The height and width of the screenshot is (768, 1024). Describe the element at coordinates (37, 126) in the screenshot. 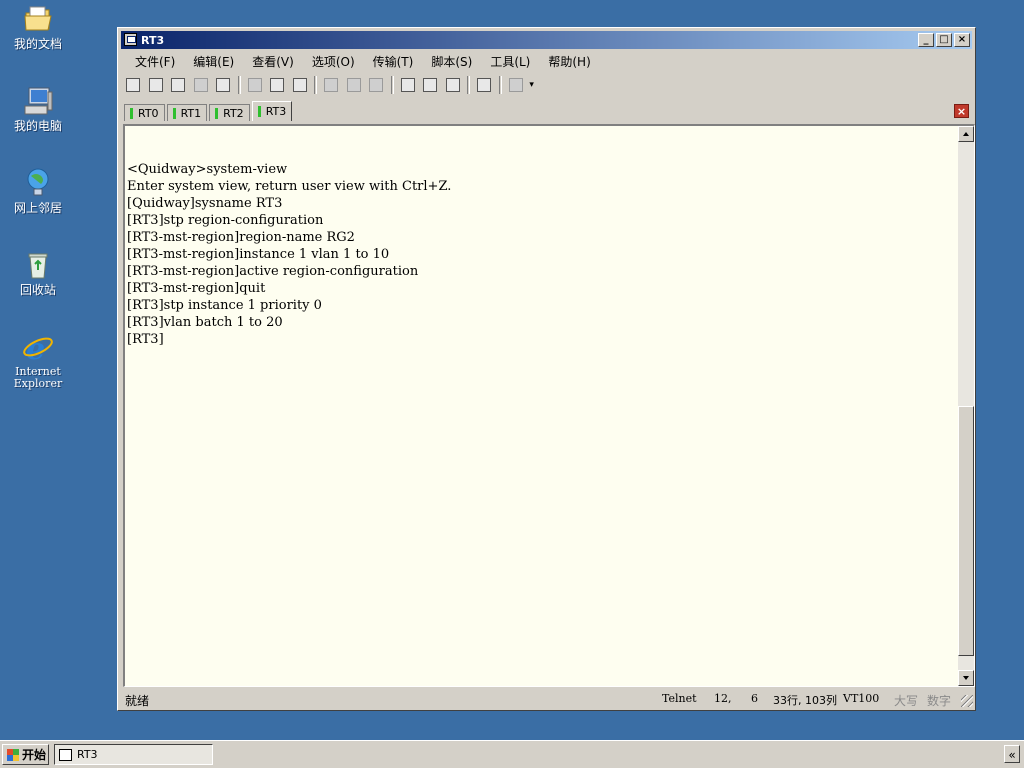

I see `desktop-icon-label: 我的电脑` at that location.